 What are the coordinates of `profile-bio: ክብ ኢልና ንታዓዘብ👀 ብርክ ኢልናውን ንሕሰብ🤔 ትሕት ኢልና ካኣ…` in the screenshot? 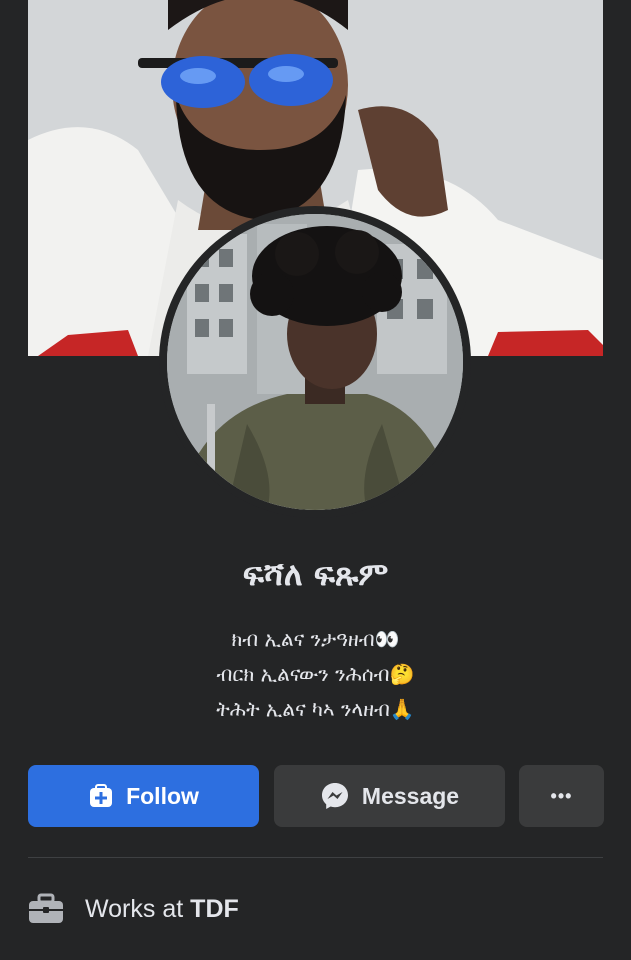 It's located at (315, 674).